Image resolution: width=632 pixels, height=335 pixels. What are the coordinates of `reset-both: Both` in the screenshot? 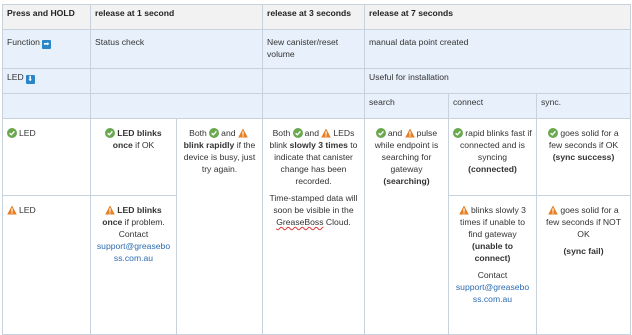 It's located at (281, 133).